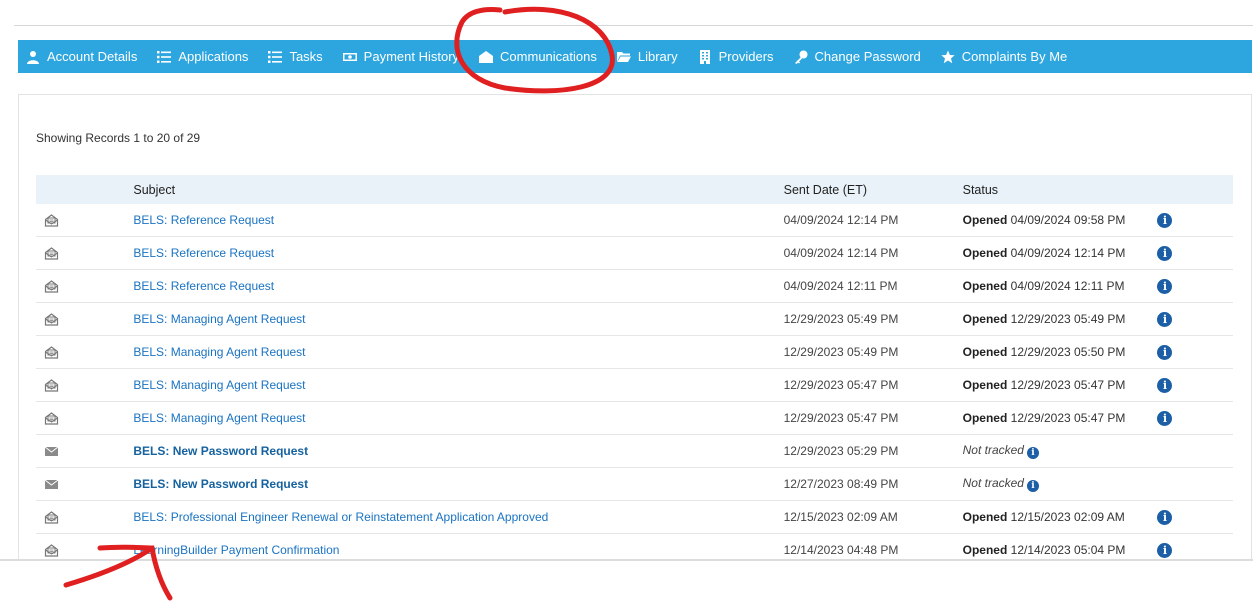 The height and width of the screenshot is (601, 1253). What do you see at coordinates (548, 56) in the screenshot?
I see `nav-item-label: Communications` at bounding box center [548, 56].